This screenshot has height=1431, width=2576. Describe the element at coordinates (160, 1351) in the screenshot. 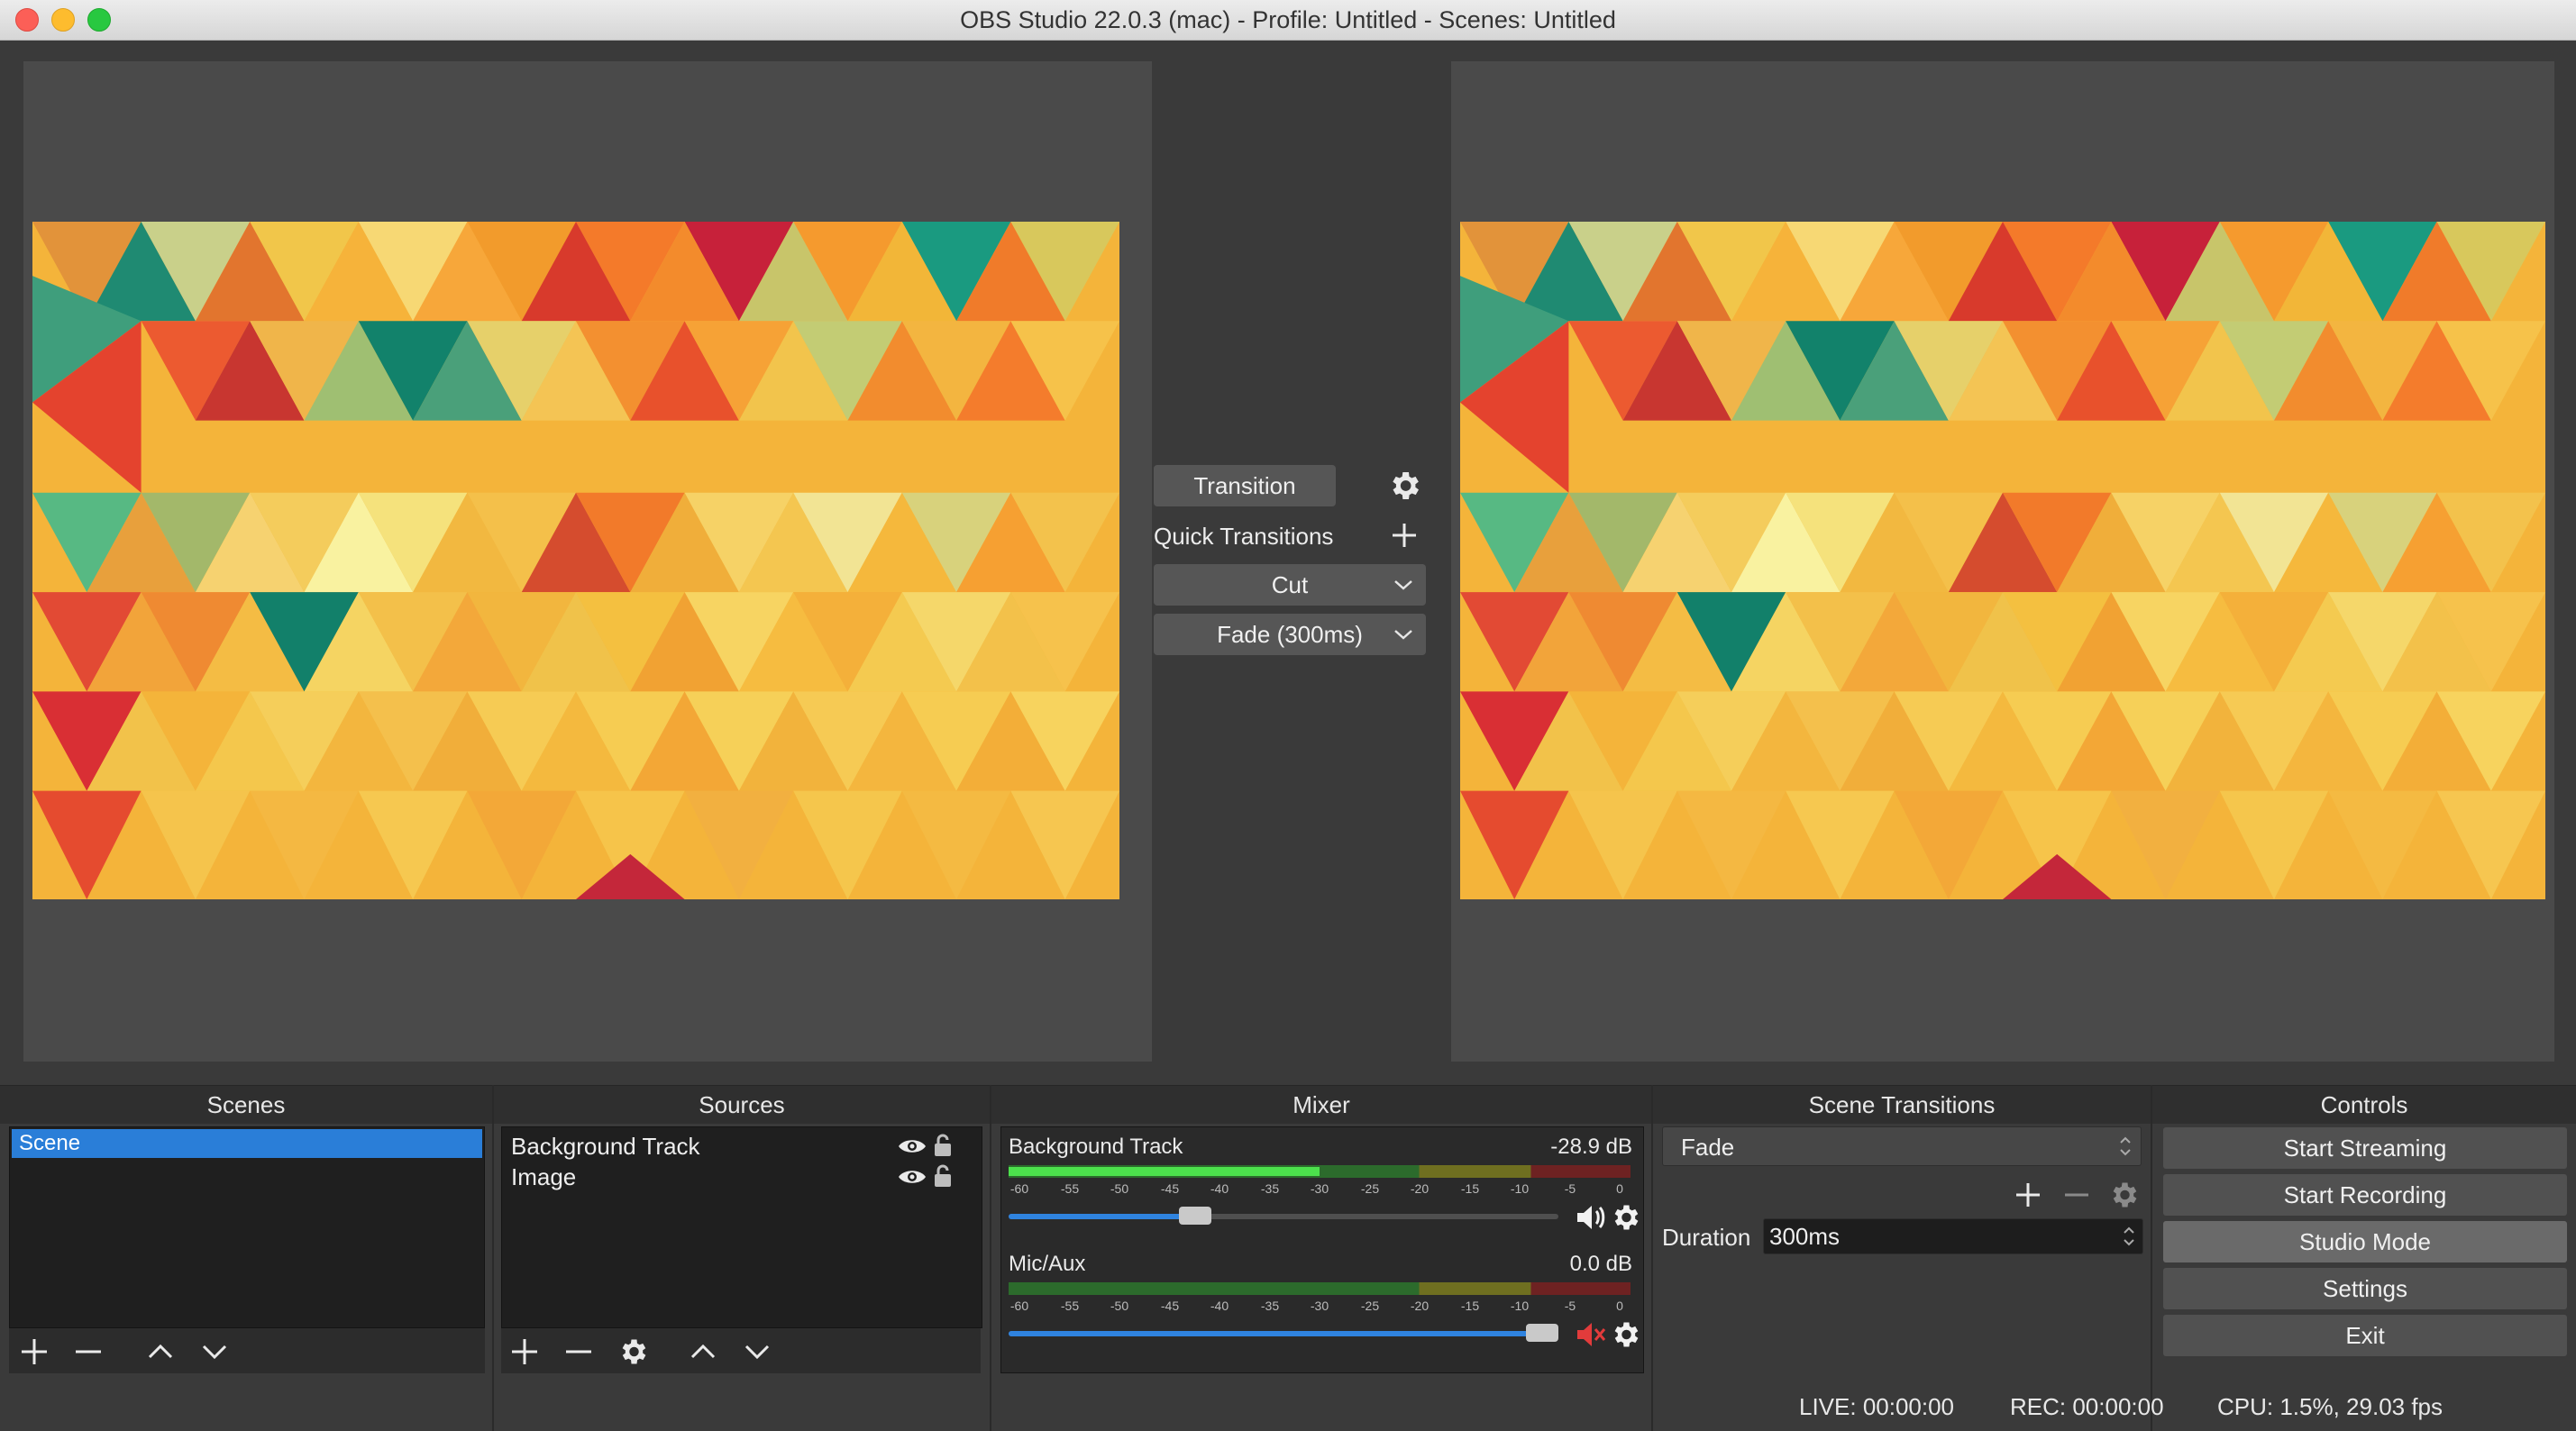

I see `move-scene-up-icon` at that location.